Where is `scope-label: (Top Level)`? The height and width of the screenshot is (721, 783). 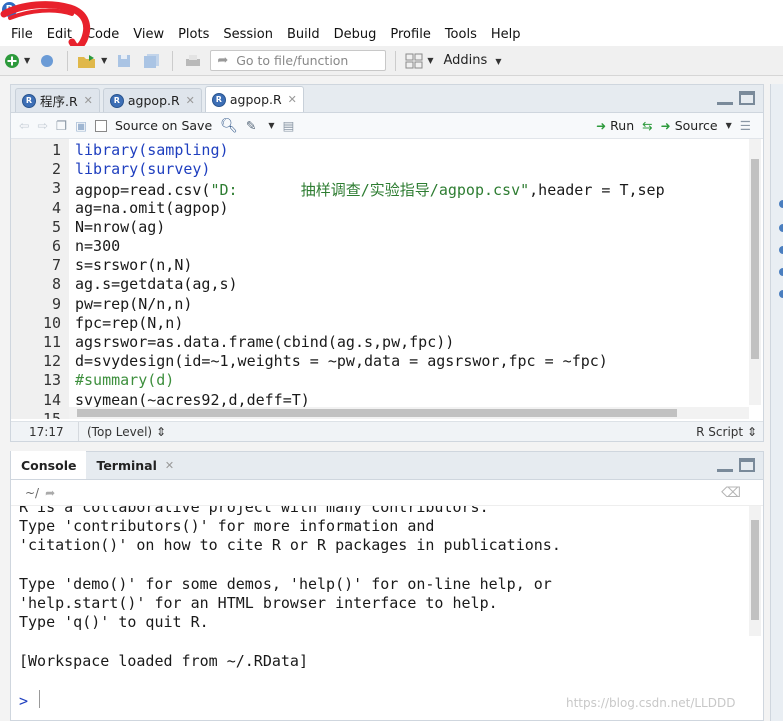 scope-label: (Top Level) is located at coordinates (120, 431).